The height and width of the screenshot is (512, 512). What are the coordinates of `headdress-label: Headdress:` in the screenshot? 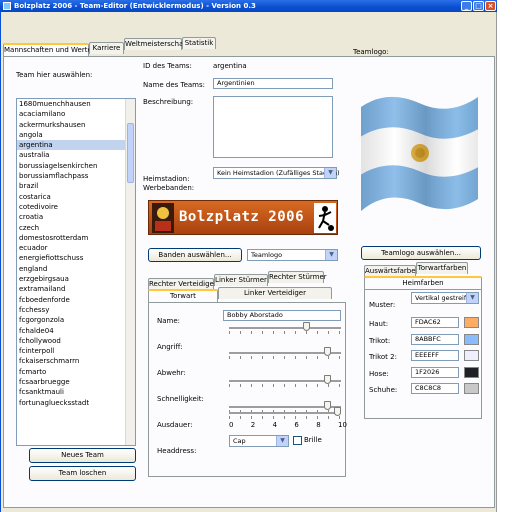 It's located at (177, 451).